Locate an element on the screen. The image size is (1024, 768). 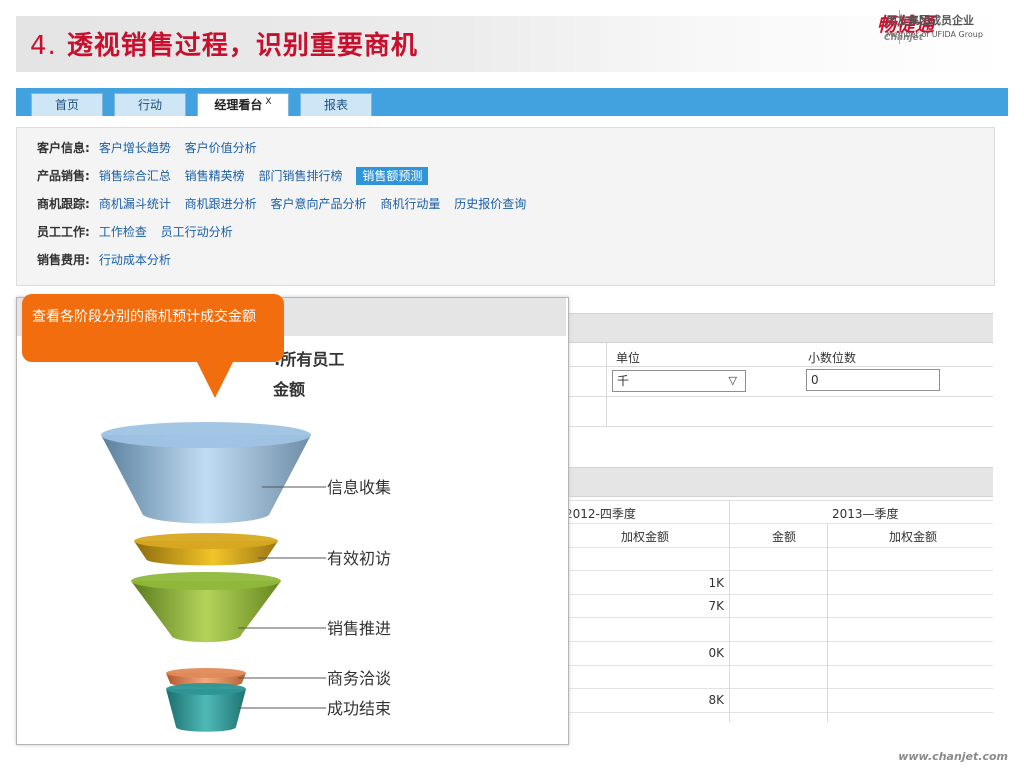
link-customer-value: 客户价值分析 is located at coordinates (221, 148).